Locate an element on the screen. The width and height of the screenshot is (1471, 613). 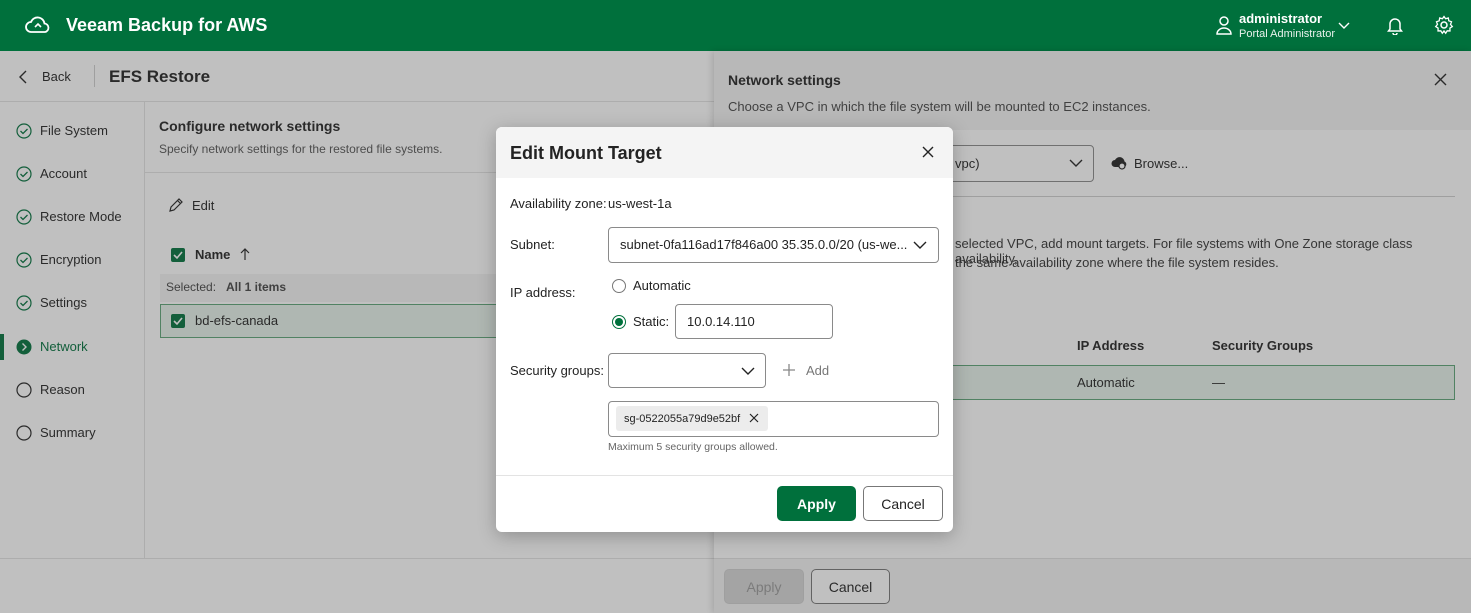
remove-tag-icon is located at coordinates (754, 418).